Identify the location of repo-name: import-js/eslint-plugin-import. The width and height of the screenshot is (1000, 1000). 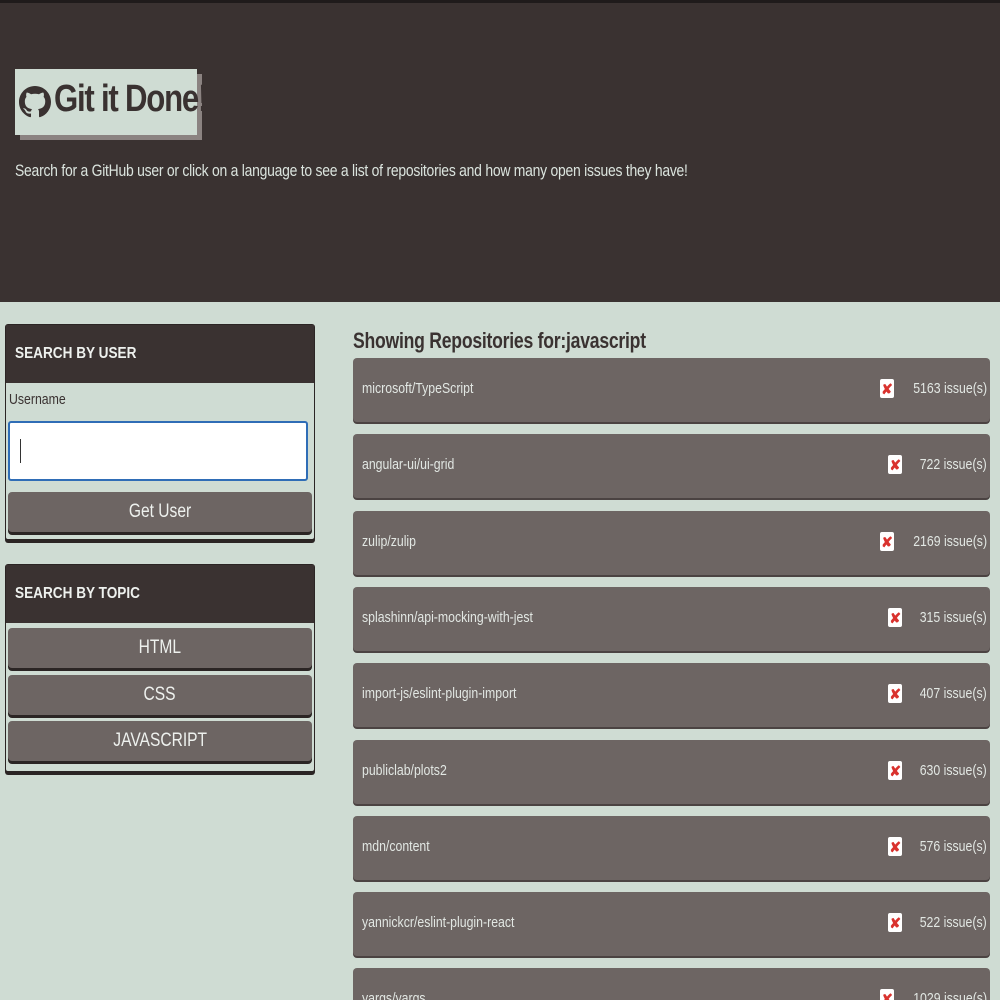
(439, 693).